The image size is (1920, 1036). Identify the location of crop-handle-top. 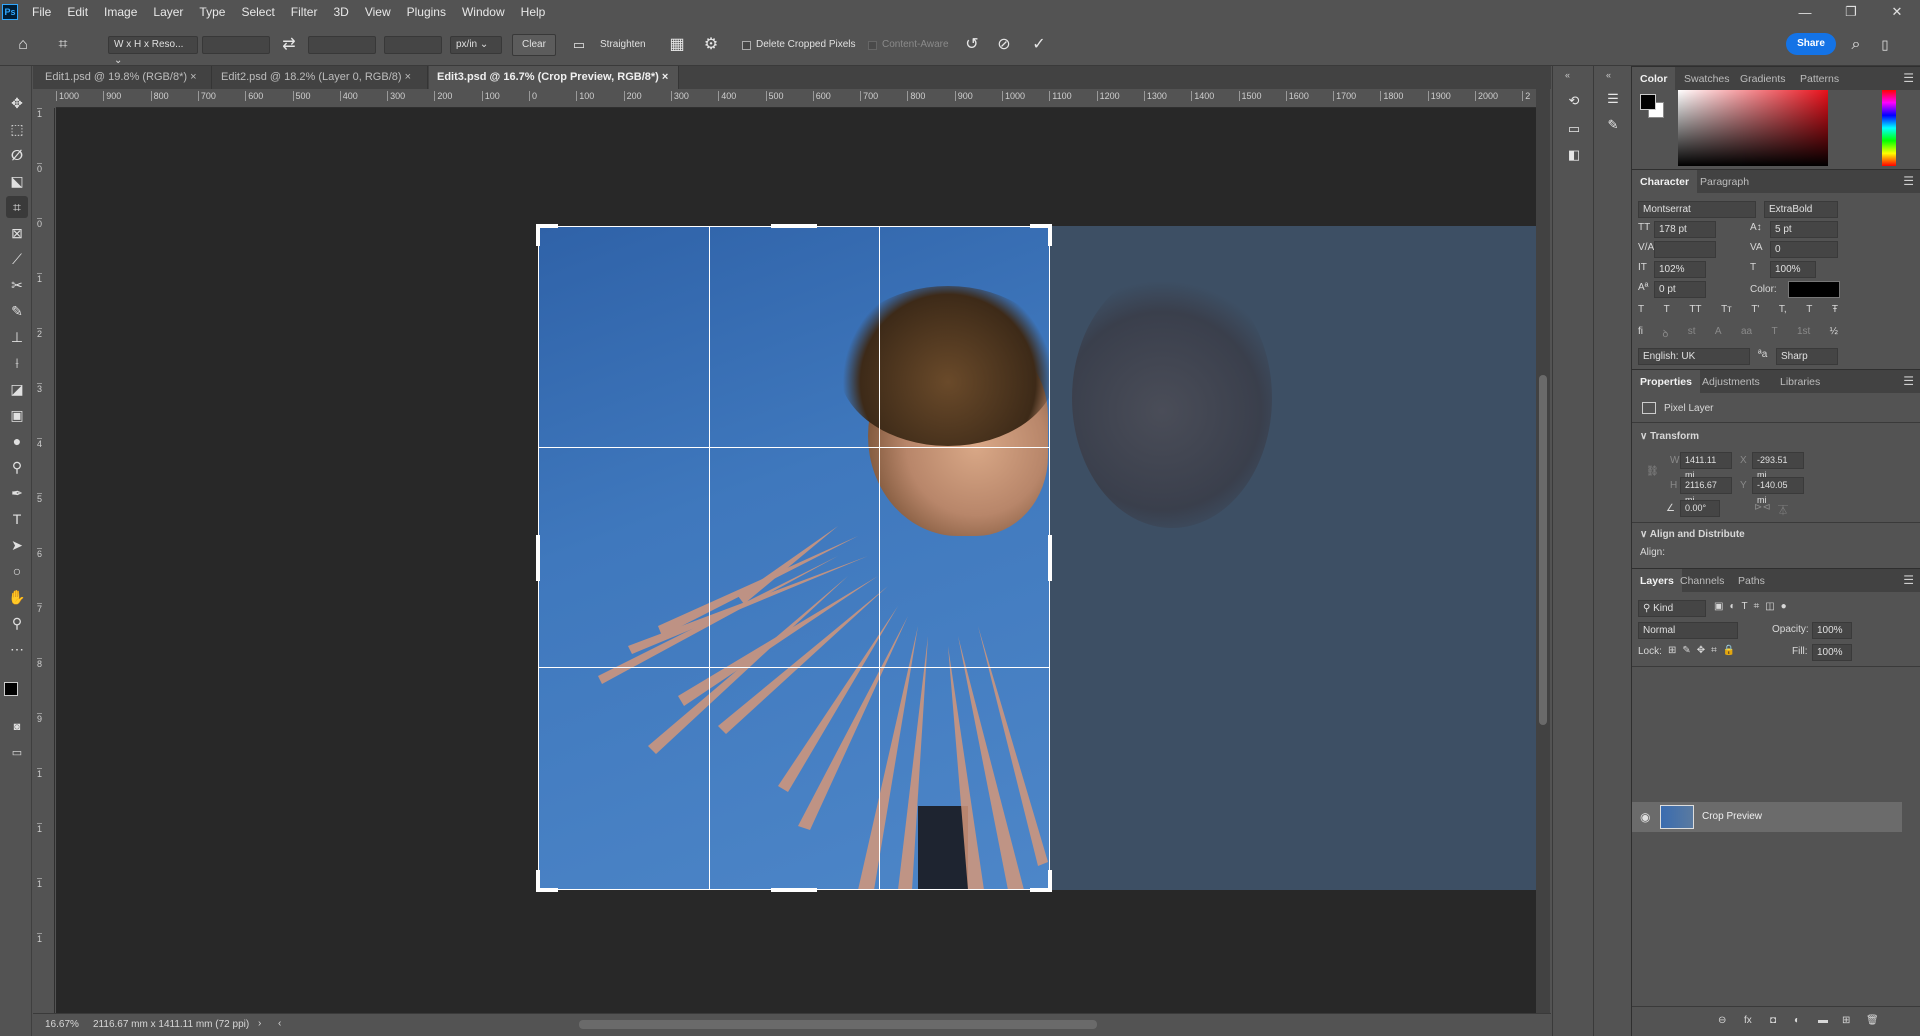
(794, 226).